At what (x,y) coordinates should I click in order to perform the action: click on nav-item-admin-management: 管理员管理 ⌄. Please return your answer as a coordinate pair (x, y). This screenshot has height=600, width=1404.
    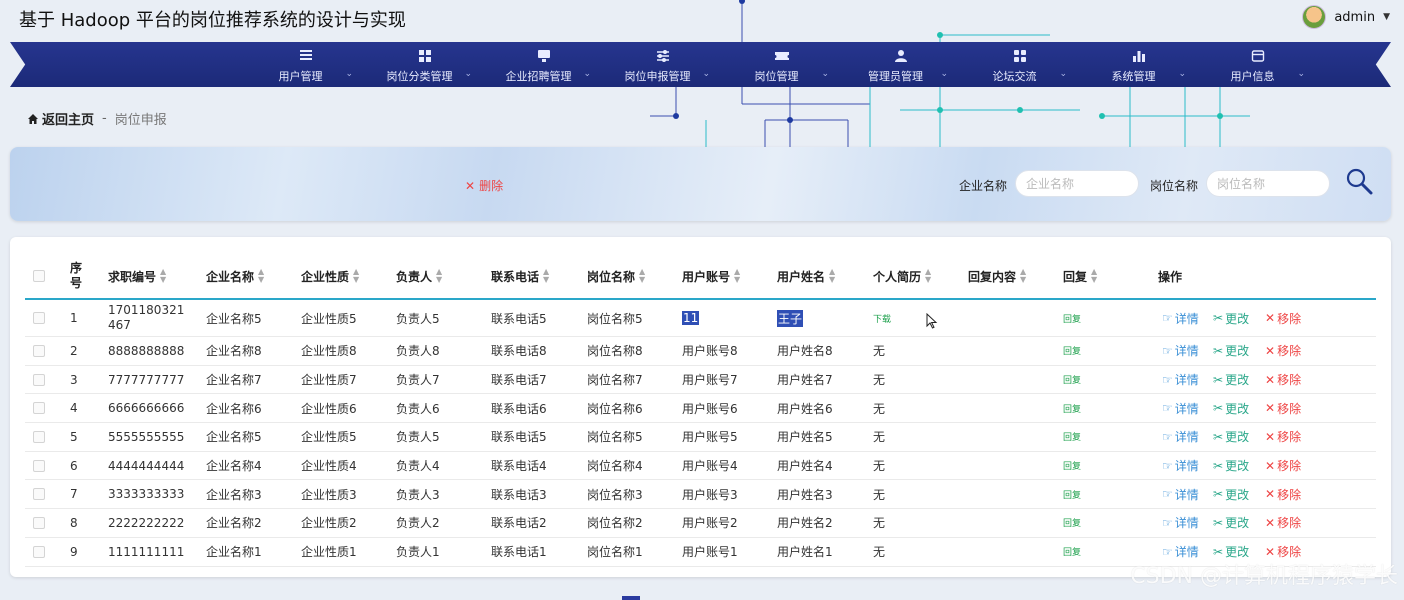
    Looking at the image, I should click on (900, 64).